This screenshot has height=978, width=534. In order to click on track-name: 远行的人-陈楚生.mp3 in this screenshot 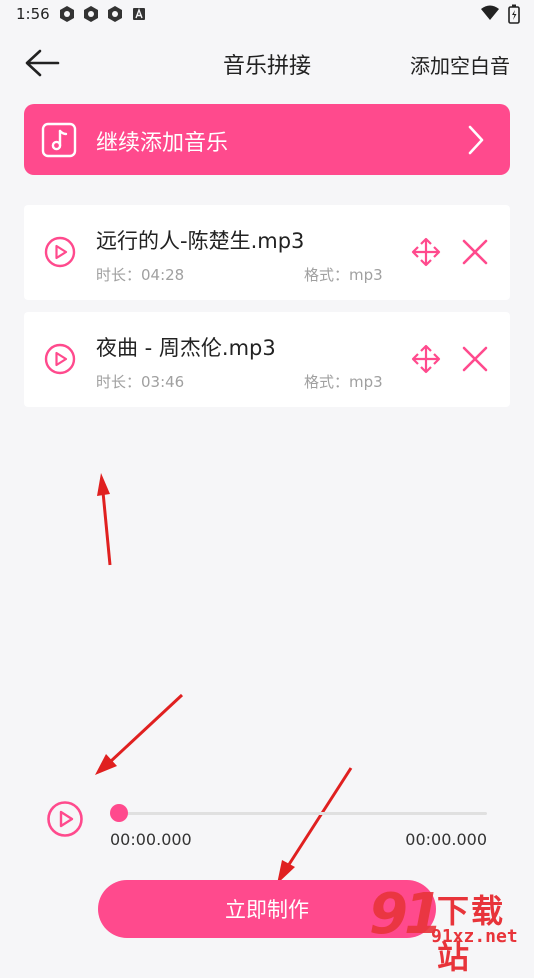, I will do `click(200, 241)`.